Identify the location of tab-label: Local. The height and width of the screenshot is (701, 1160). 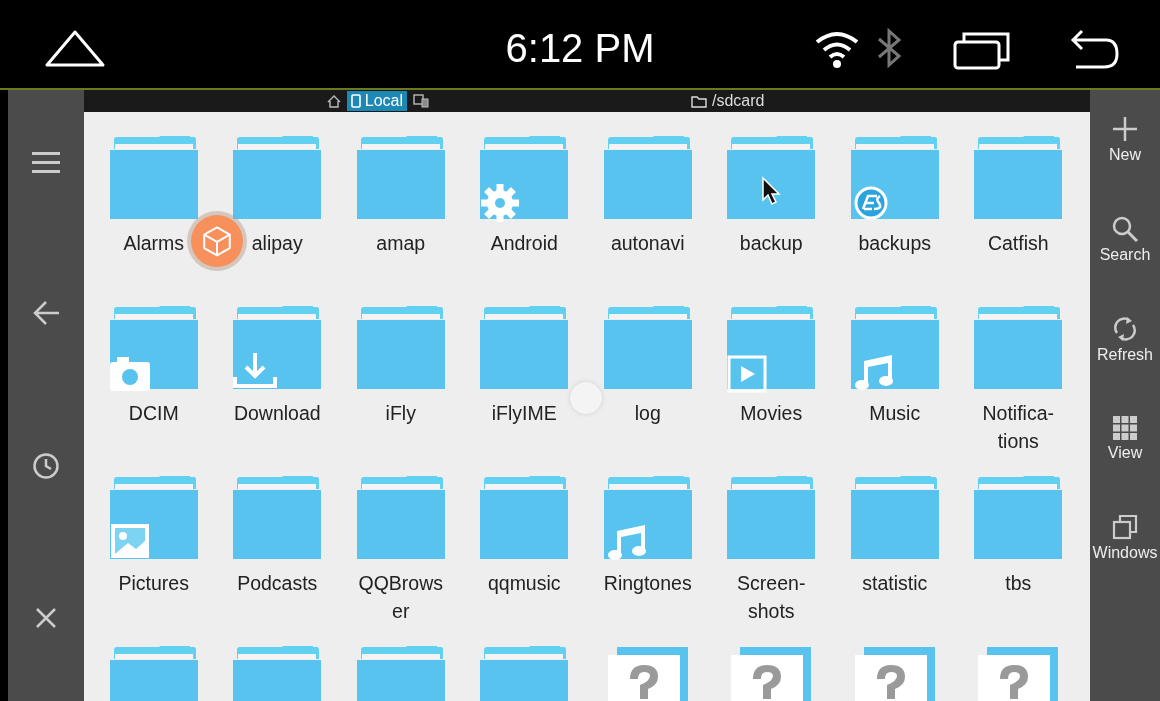
(383, 101).